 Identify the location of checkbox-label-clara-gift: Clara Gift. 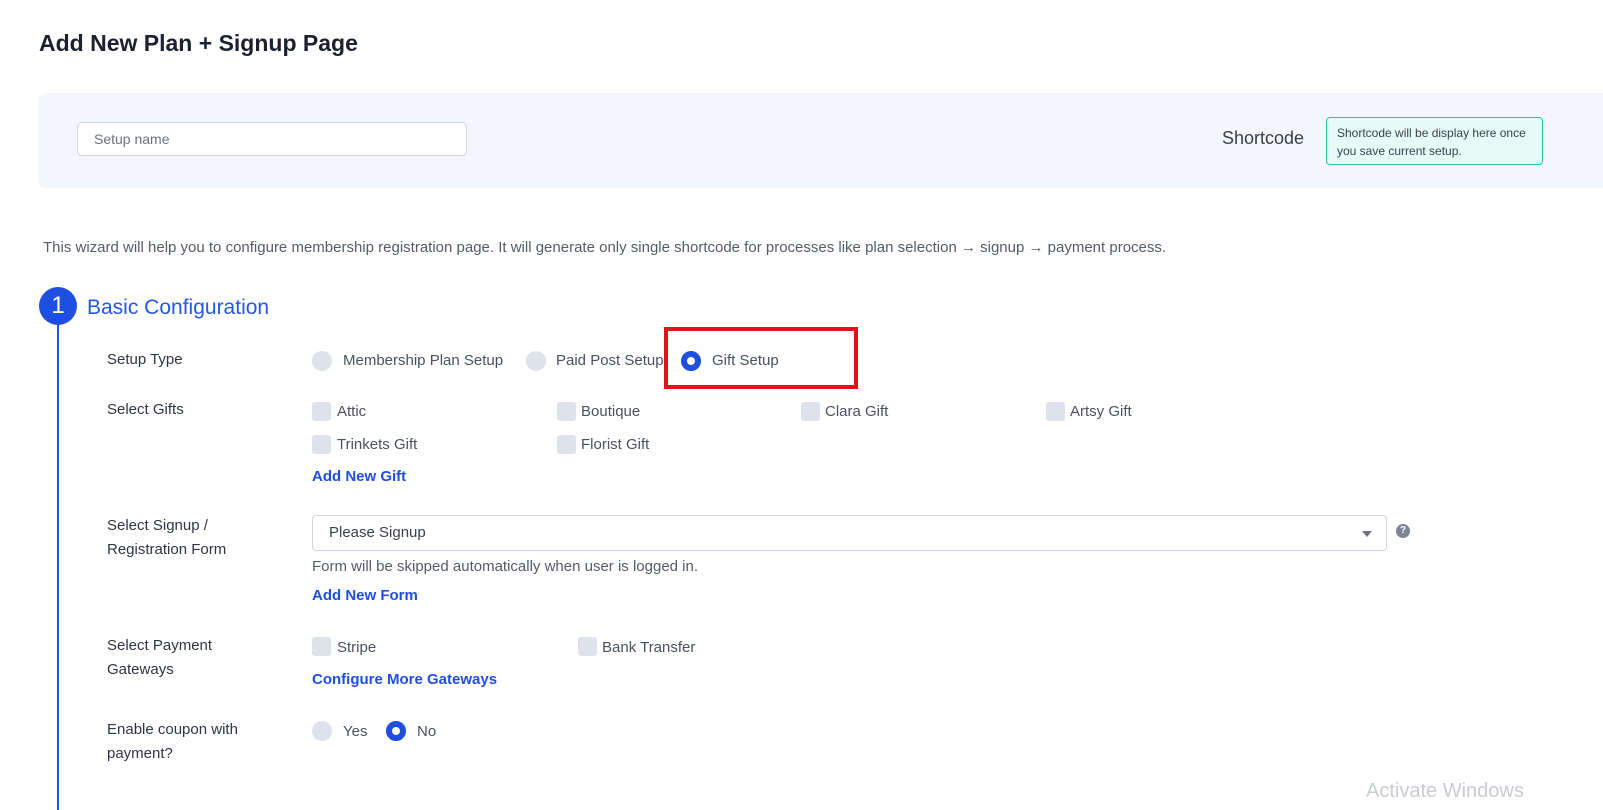
(857, 411).